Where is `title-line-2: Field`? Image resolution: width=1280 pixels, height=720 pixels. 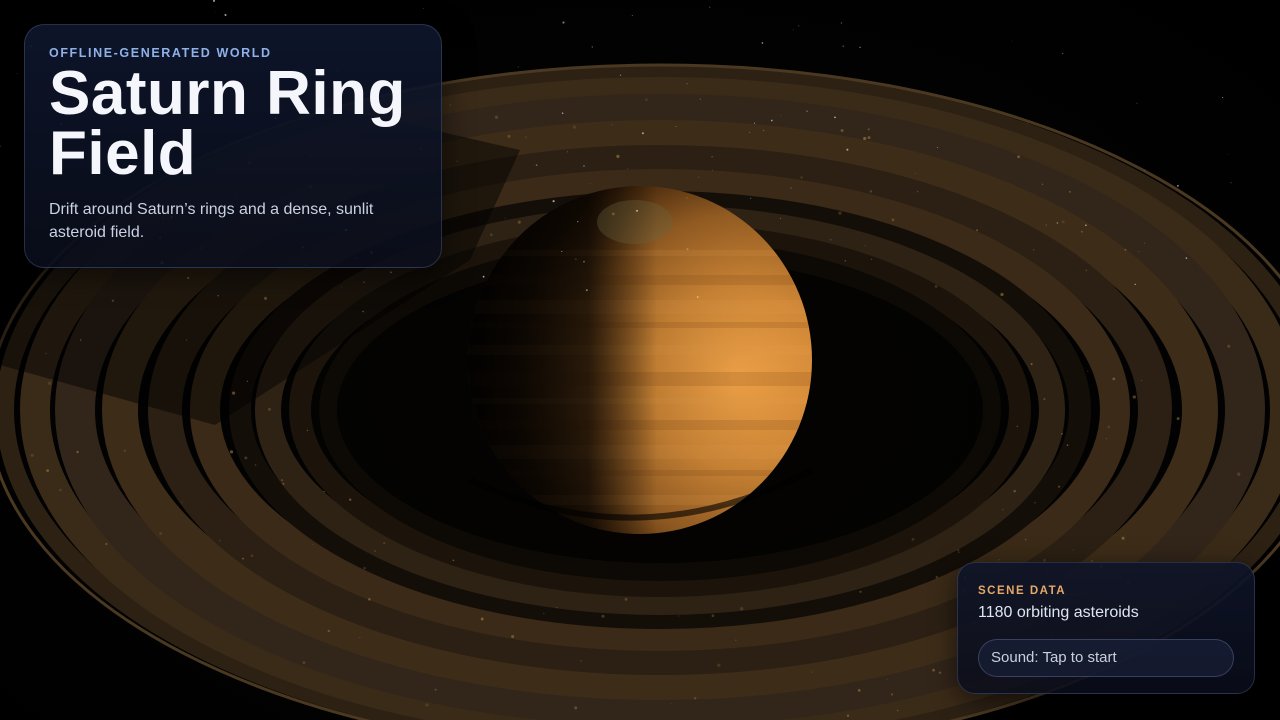
title-line-2: Field is located at coordinates (123, 153).